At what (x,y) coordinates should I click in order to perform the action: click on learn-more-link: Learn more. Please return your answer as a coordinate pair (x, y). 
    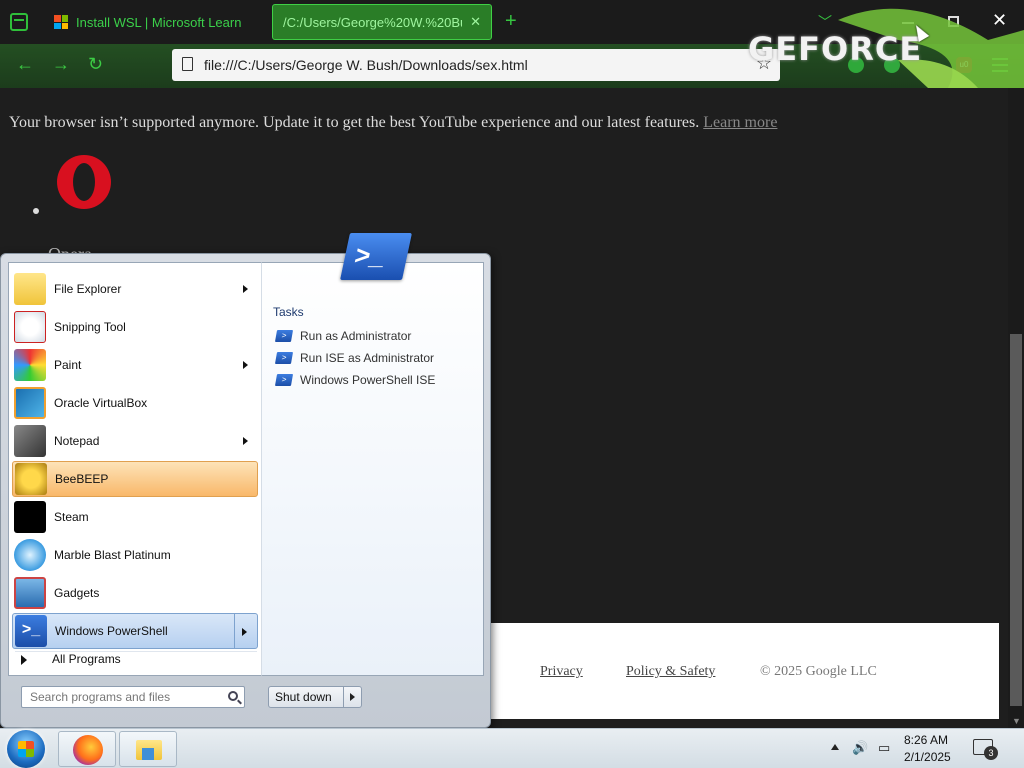
    Looking at the image, I should click on (740, 122).